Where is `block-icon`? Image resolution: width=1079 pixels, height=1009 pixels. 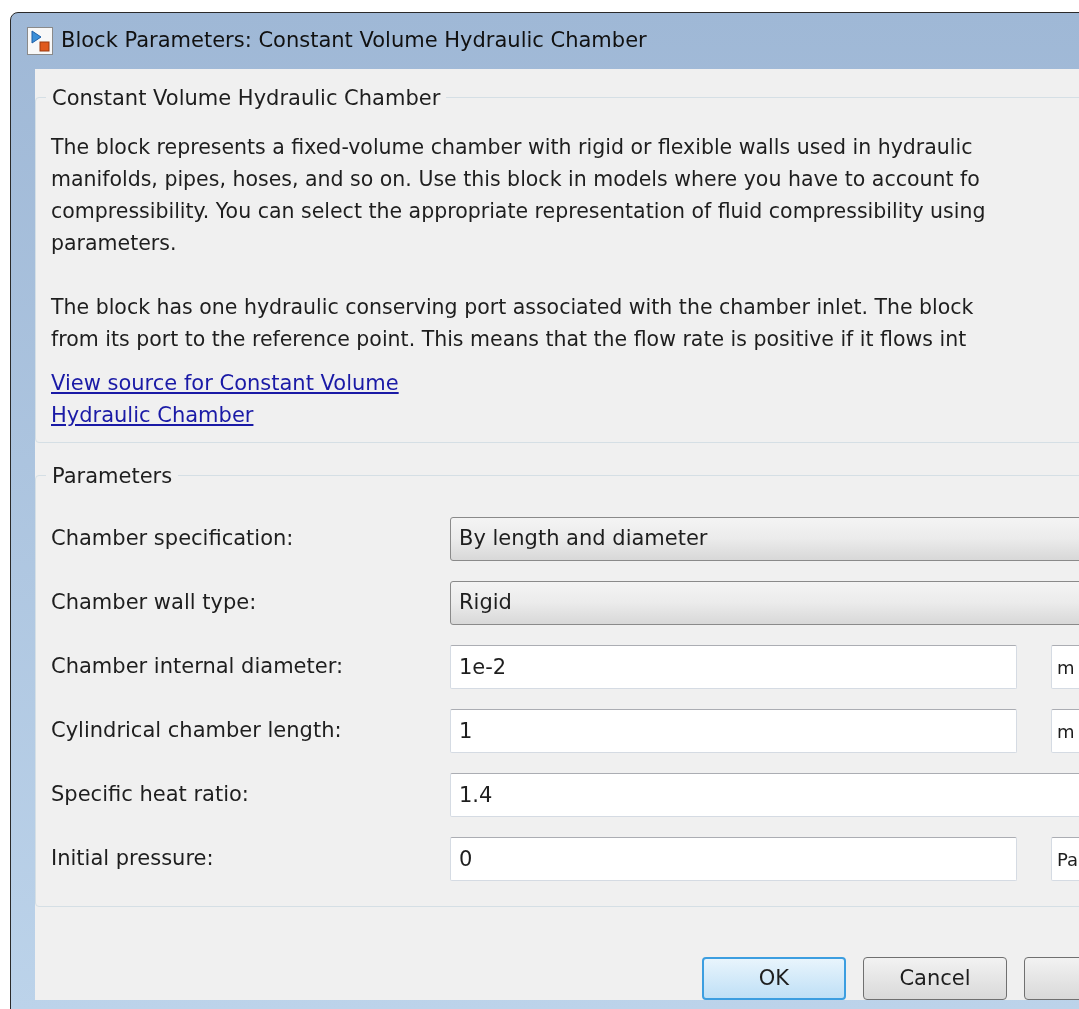 block-icon is located at coordinates (40, 41).